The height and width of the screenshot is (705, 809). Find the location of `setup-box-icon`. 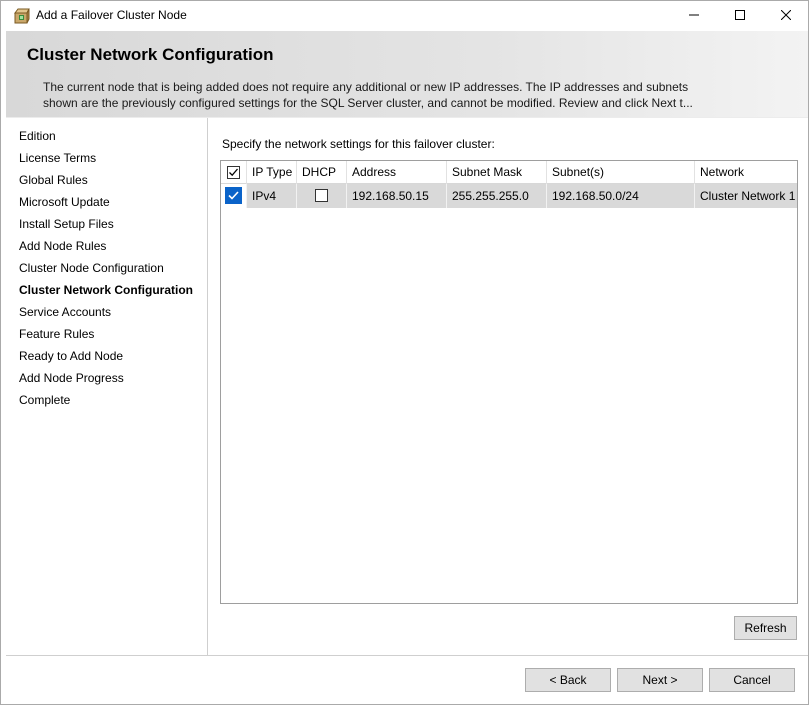

setup-box-icon is located at coordinates (22, 16).